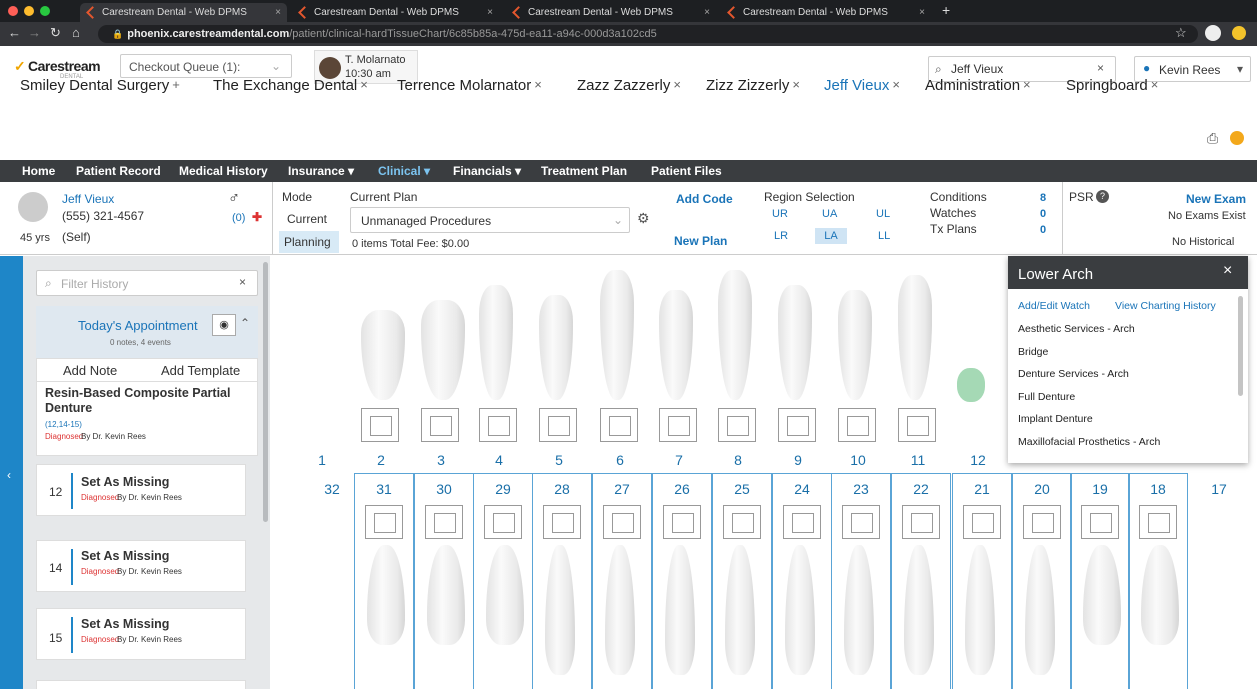 Image resolution: width=1257 pixels, height=689 pixels. Describe the element at coordinates (265, 392) in the screenshot. I see `sidebar-scrollbar` at that location.